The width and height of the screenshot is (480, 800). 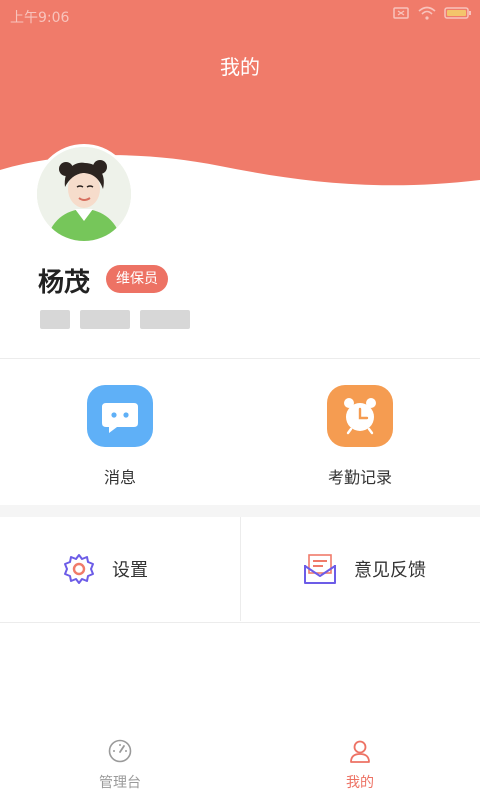 I want to click on tab-mine-label: 我的, so click(x=360, y=783).